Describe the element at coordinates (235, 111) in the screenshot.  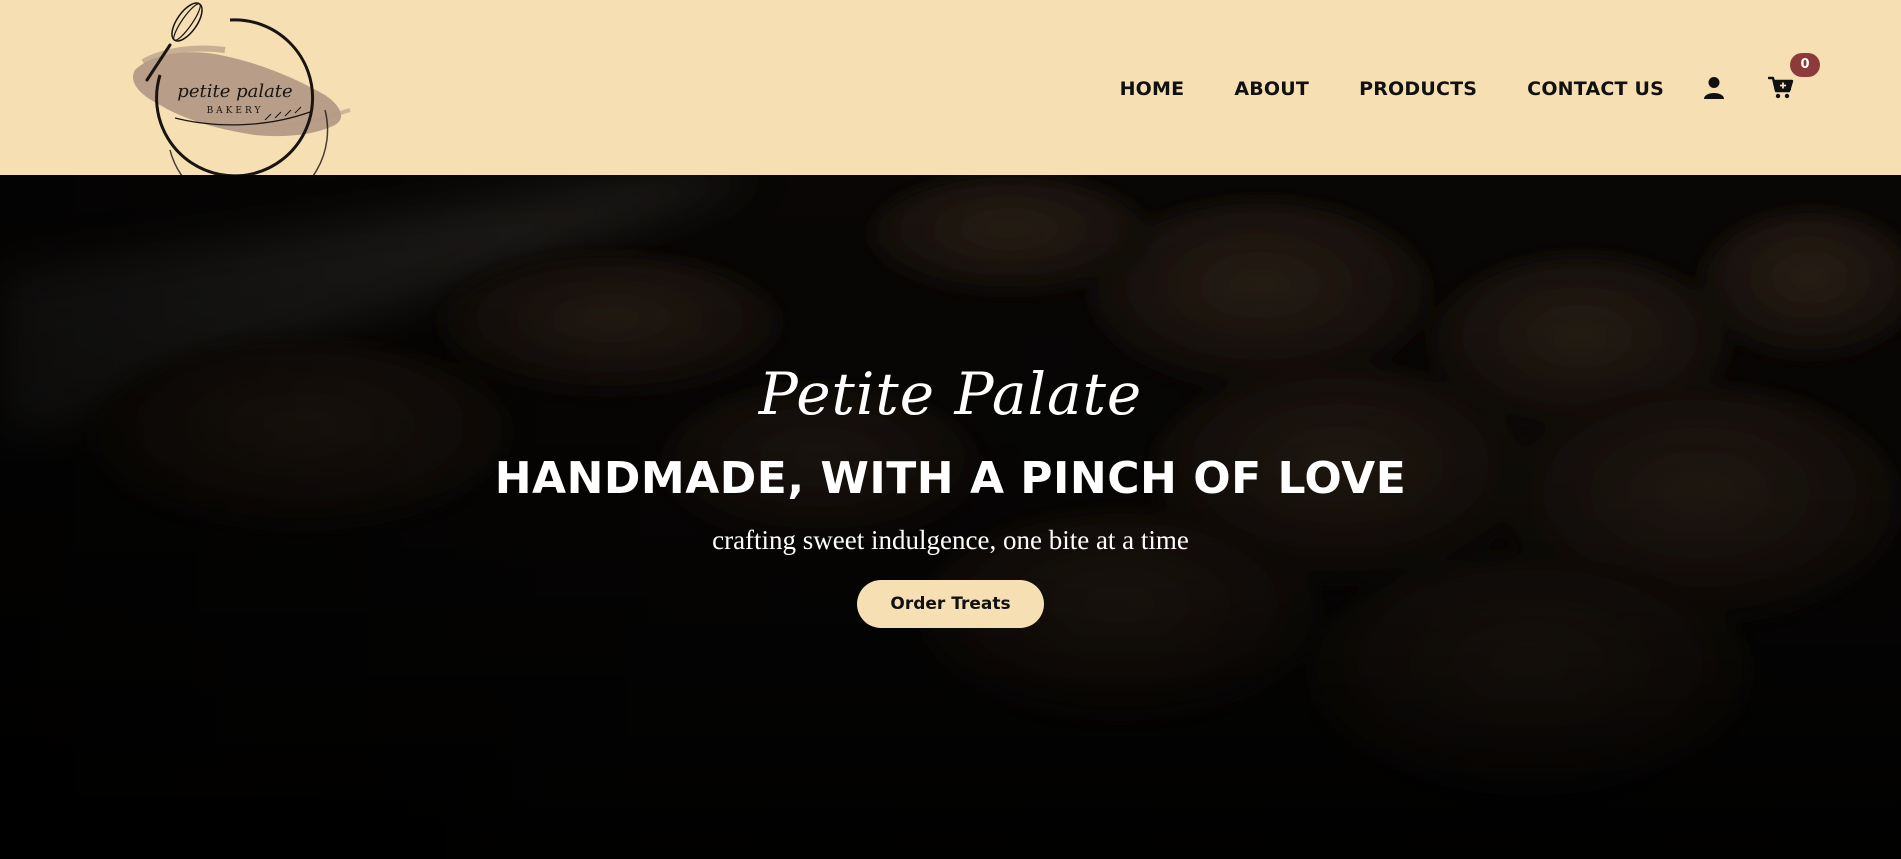
I see `logo-sub-text: BAKERY` at that location.